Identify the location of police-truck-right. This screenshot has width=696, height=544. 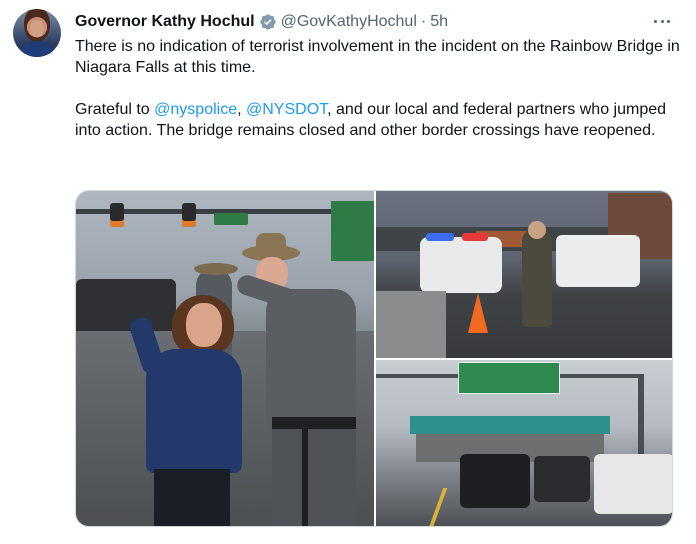
(598, 261).